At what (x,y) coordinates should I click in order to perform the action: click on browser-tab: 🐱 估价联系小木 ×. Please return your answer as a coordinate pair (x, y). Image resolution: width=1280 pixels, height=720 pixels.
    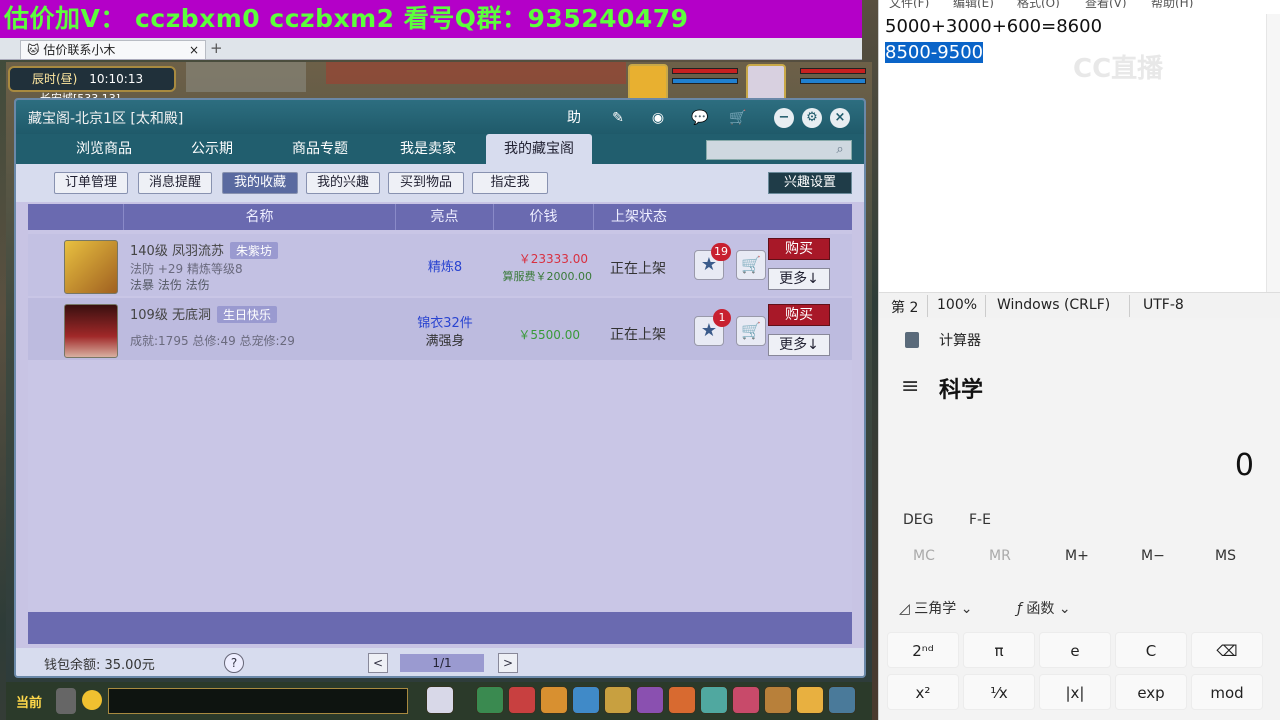
    Looking at the image, I should click on (113, 49).